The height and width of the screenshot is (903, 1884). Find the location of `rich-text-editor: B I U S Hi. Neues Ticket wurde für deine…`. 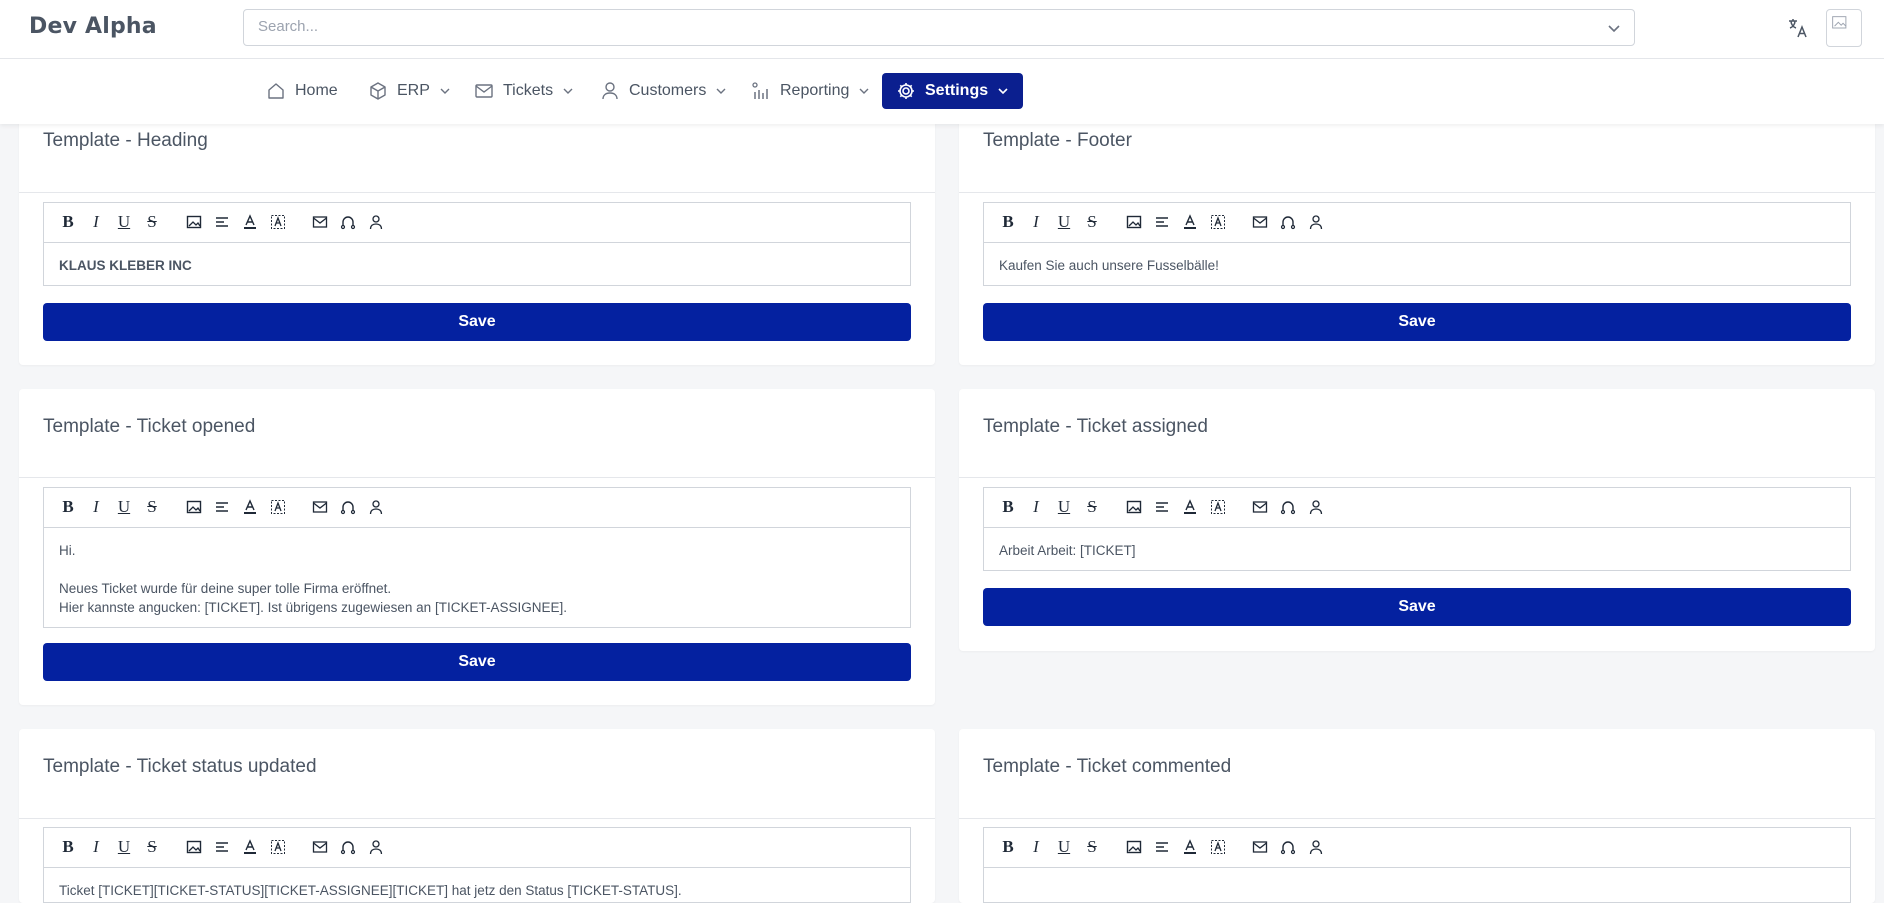

rich-text-editor: B I U S Hi. Neues Ticket wurde für deine… is located at coordinates (477, 557).